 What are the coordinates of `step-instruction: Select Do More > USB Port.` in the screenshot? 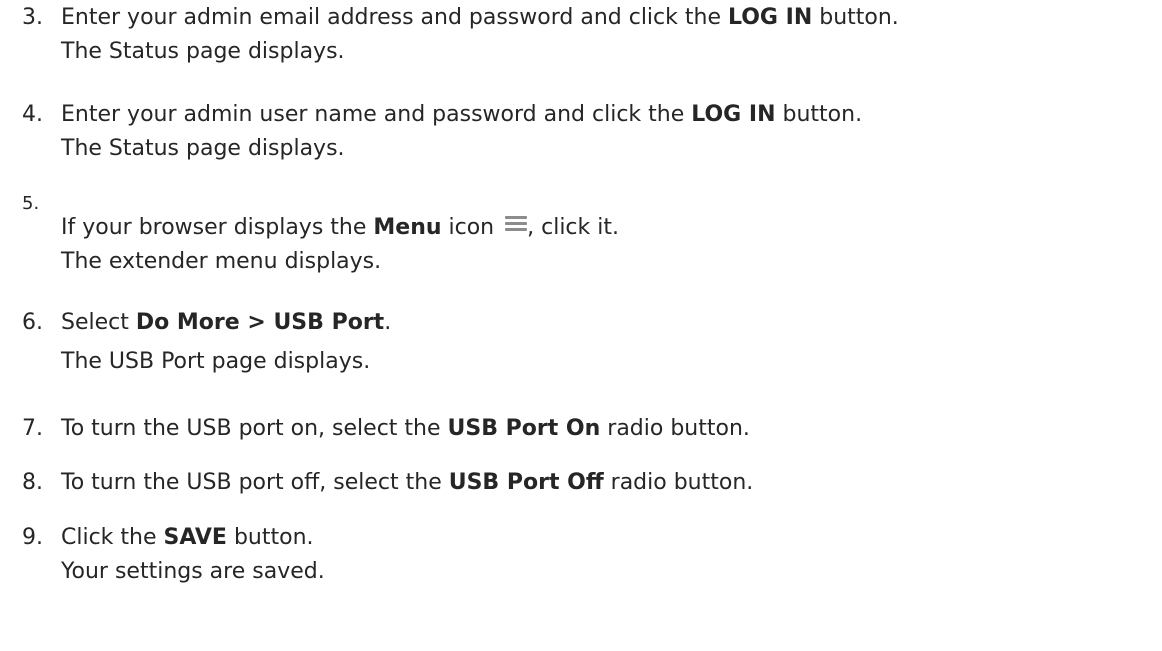 It's located at (226, 322).